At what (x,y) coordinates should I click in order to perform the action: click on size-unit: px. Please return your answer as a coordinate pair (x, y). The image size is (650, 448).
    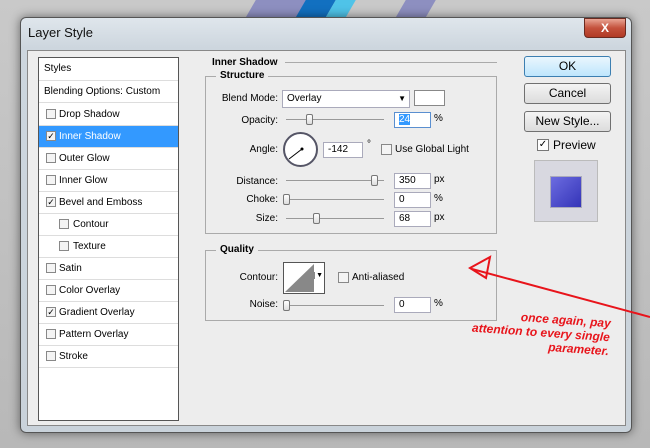
    Looking at the image, I should click on (439, 217).